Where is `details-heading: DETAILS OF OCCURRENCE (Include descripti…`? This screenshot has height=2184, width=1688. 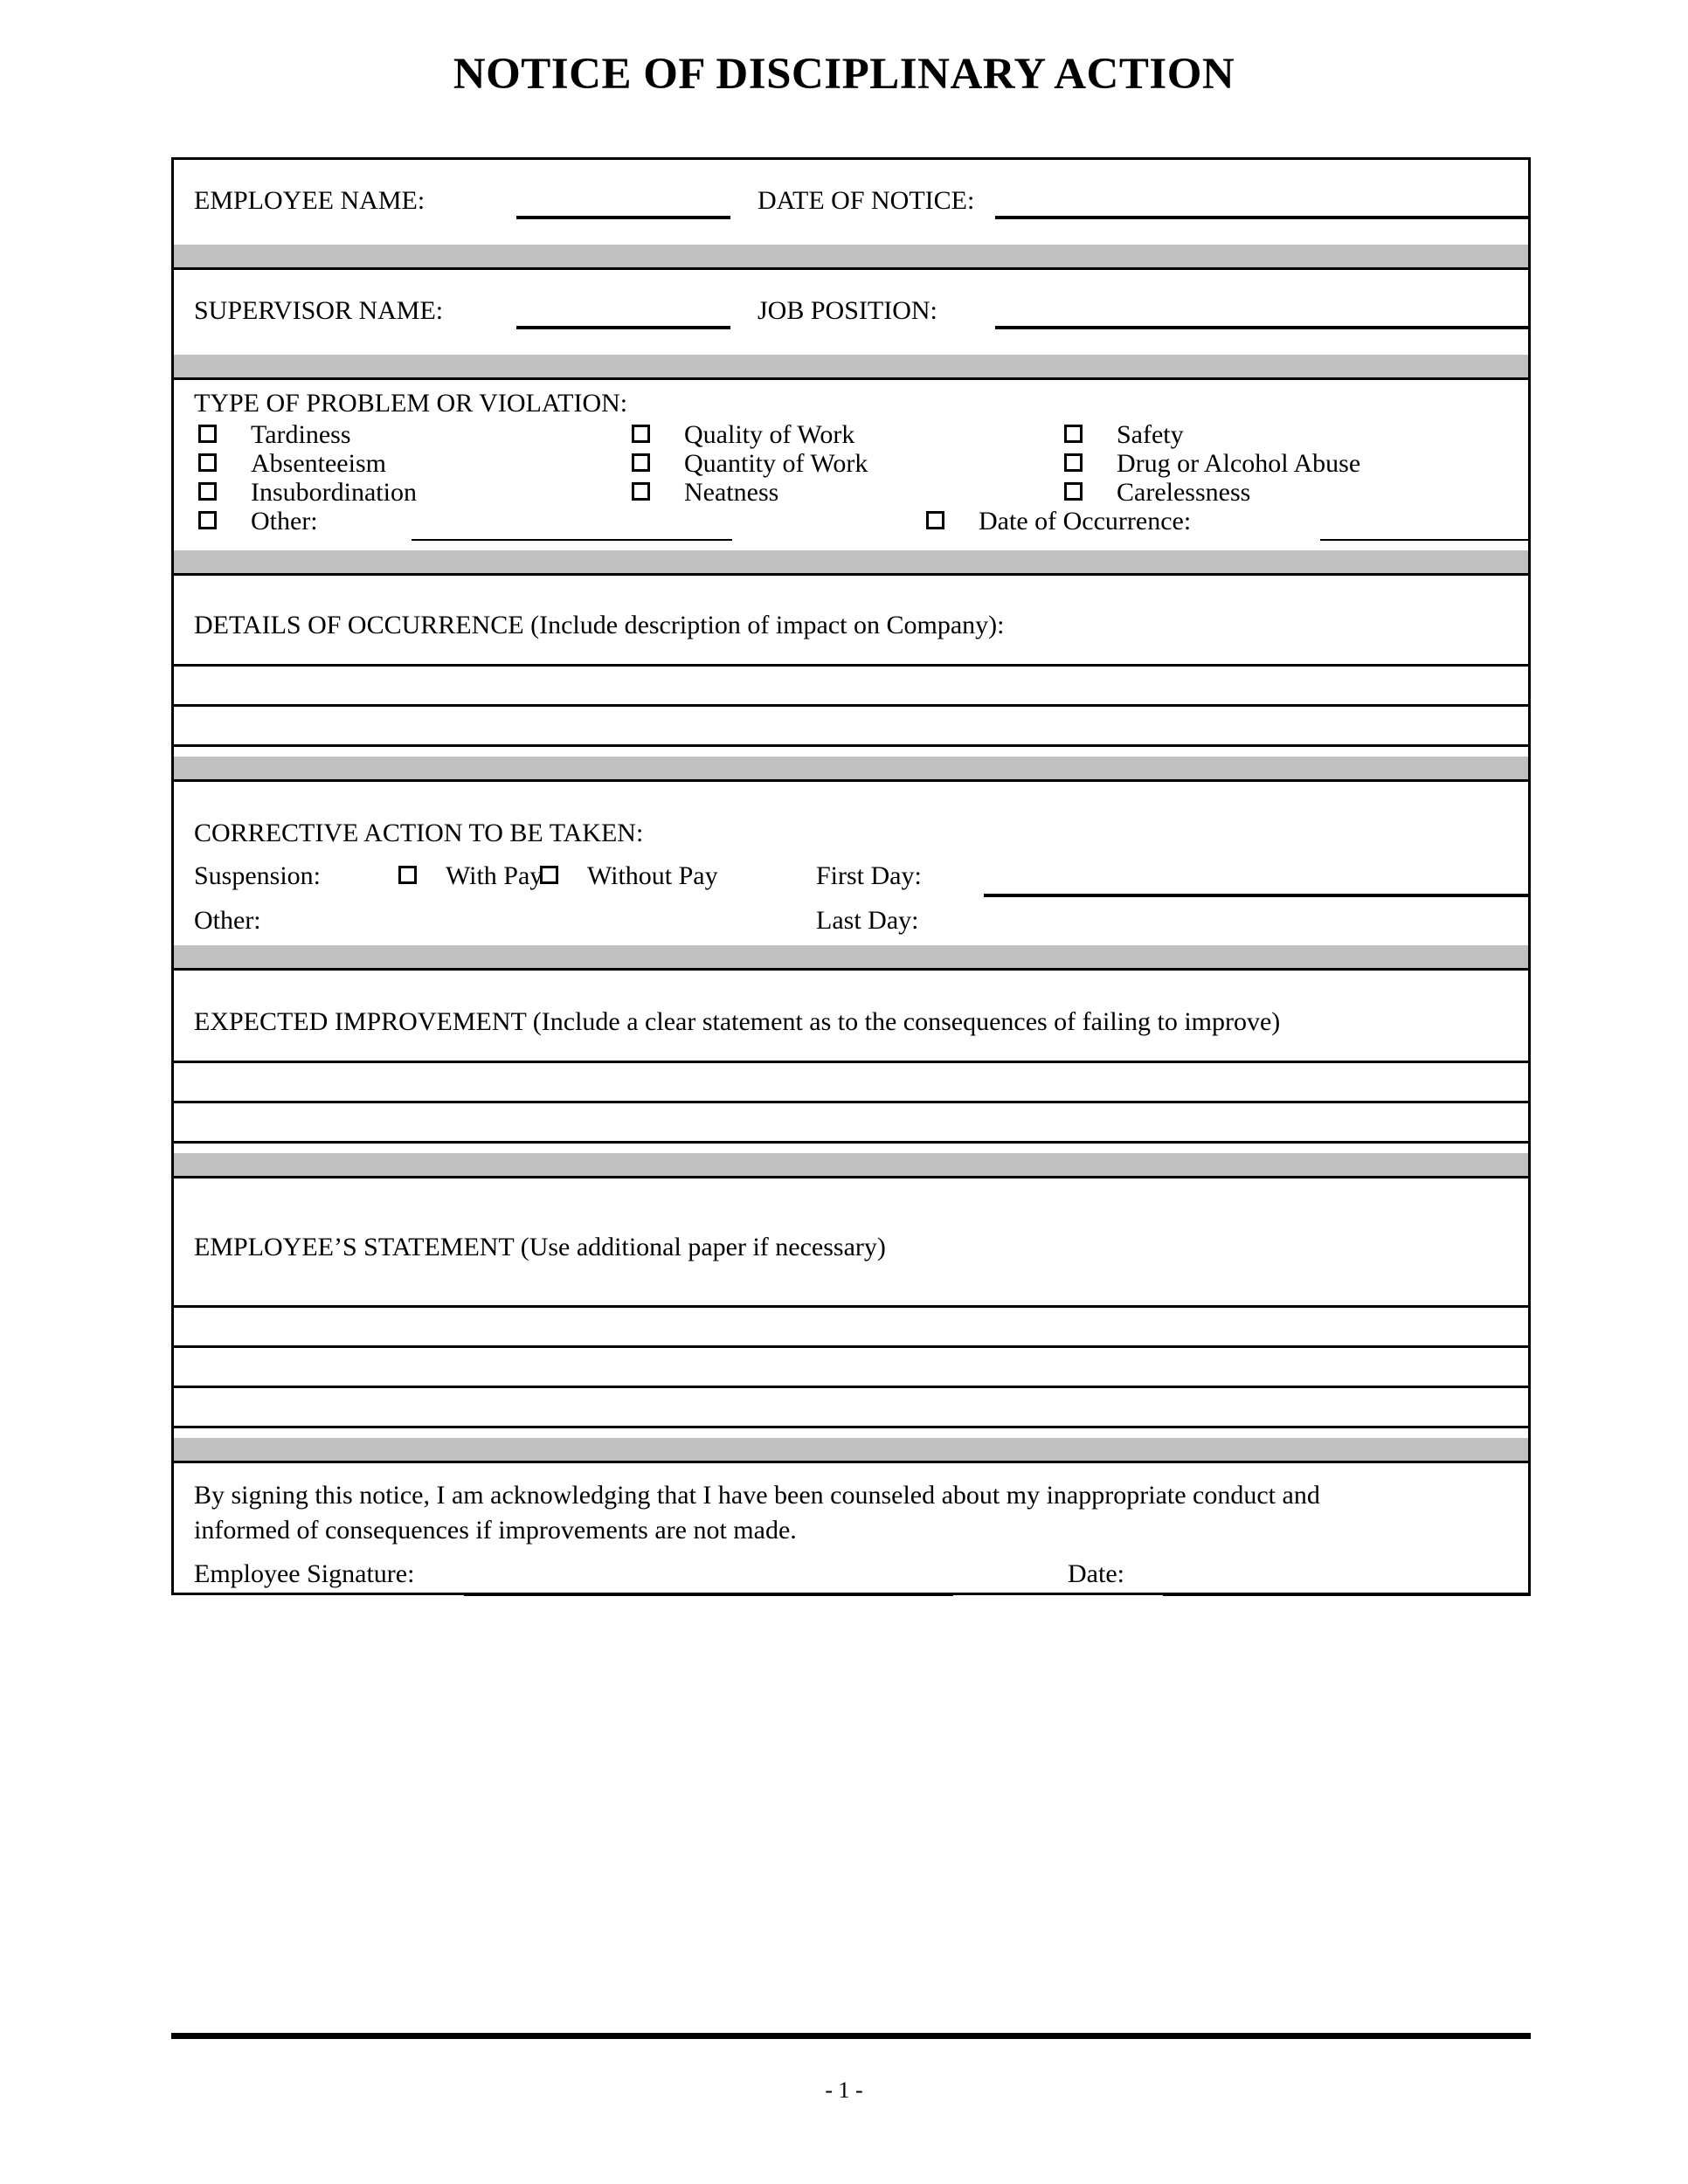 details-heading: DETAILS OF OCCURRENCE (Include descripti… is located at coordinates (599, 625).